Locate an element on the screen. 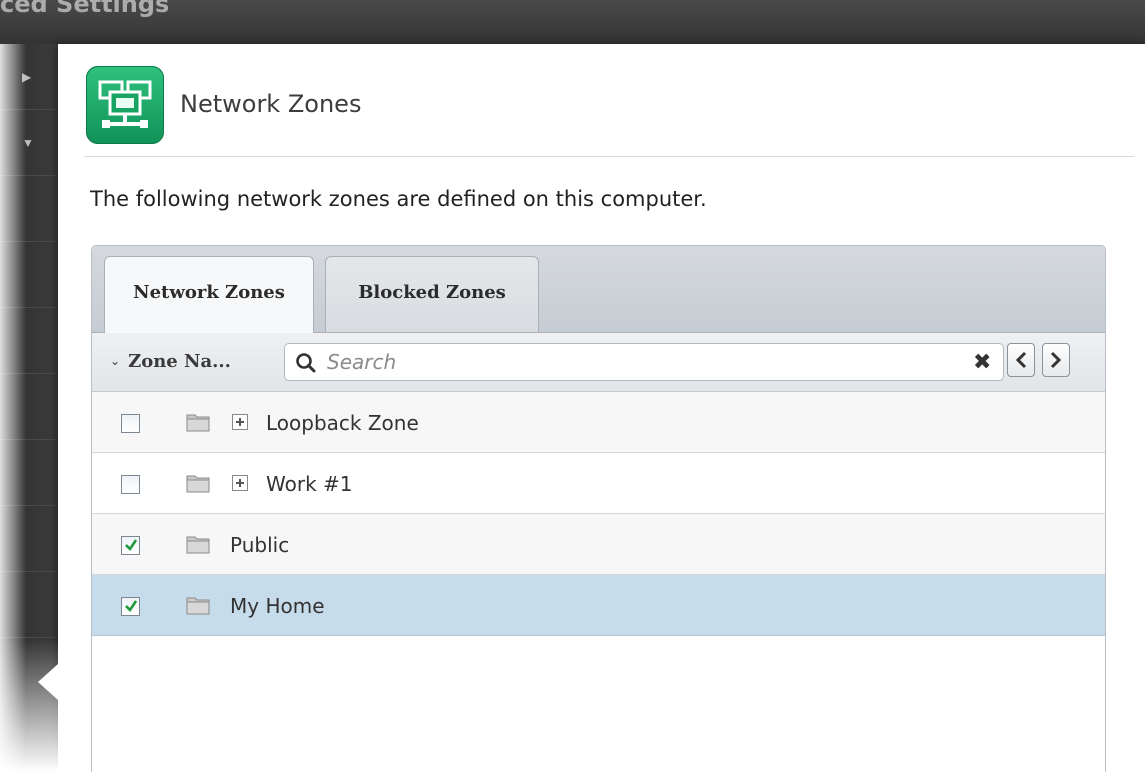  chevron-left-icon is located at coordinates (1021, 360).